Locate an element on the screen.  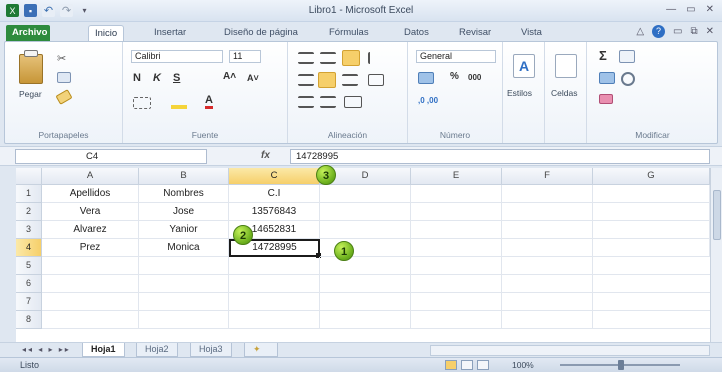
cell-g3 is located at coordinates (651, 230).